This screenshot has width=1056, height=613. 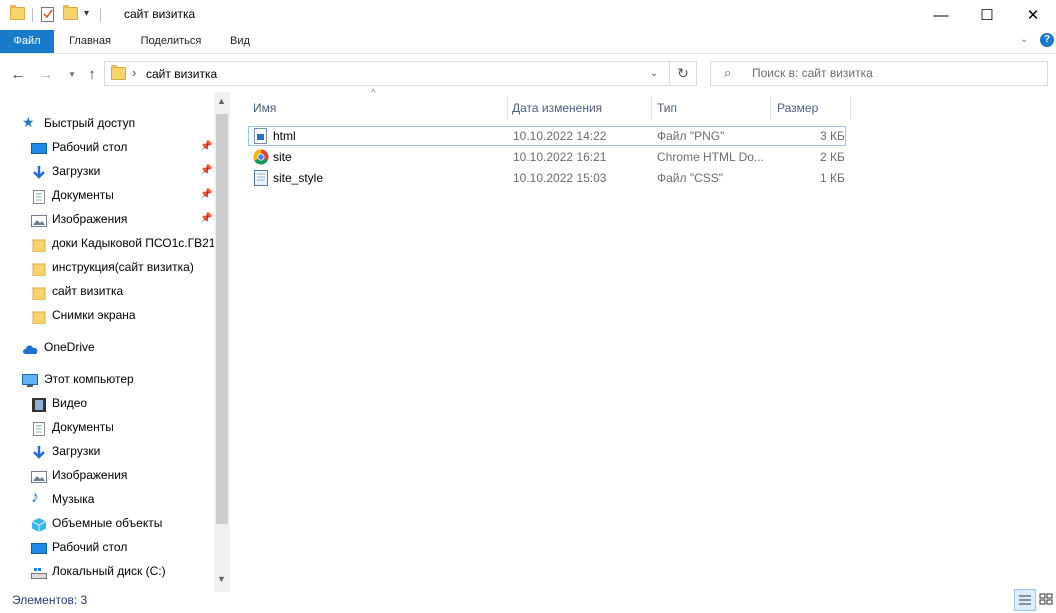 I want to click on column-header-name: Имя, so click(x=264, y=108).